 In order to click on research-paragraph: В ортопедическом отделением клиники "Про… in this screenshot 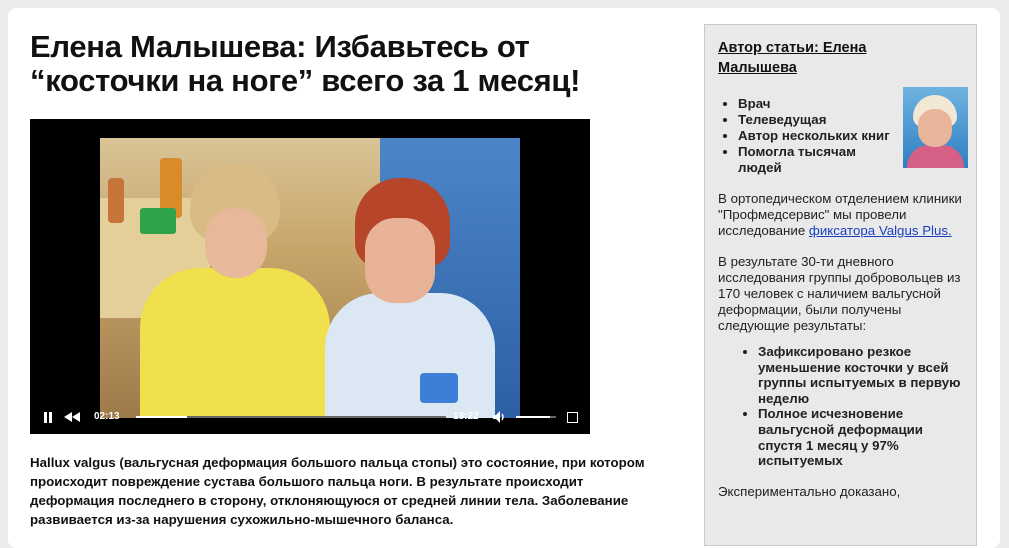, I will do `click(841, 215)`.